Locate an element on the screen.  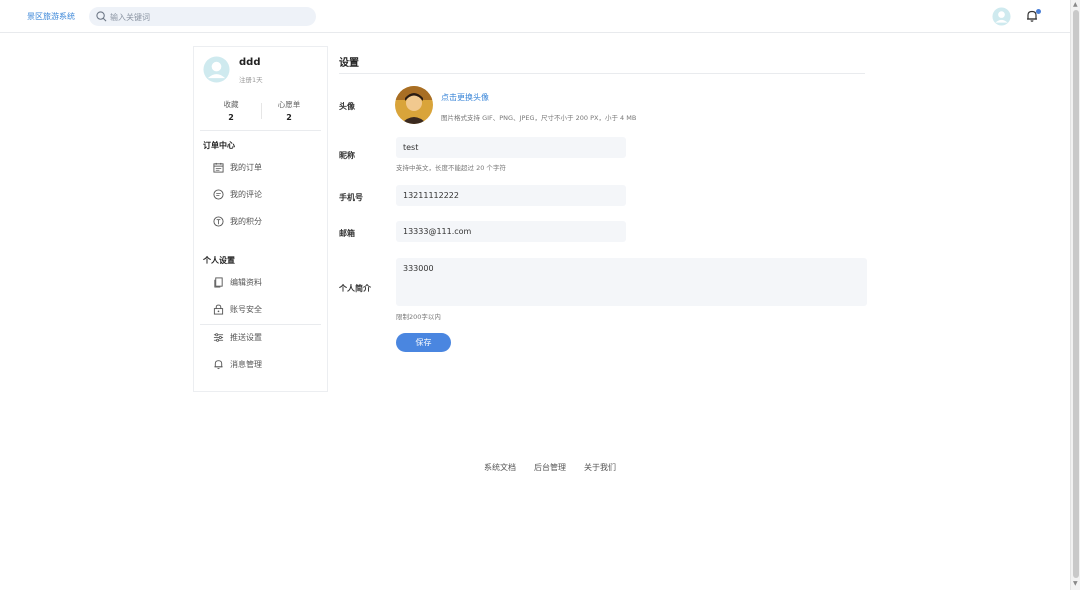
sidebar-item-label: 推送设置 is located at coordinates (246, 337).